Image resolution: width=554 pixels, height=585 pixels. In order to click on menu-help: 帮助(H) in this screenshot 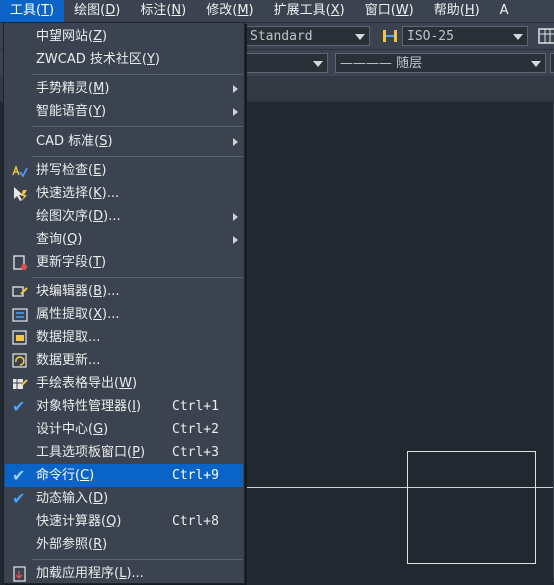, I will do `click(457, 11)`.